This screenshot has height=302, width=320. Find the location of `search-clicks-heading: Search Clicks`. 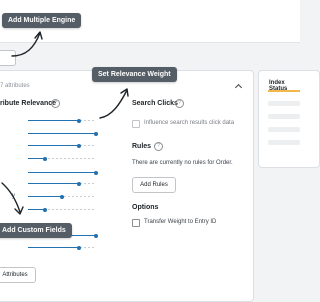

search-clicks-heading: Search Clicks is located at coordinates (155, 103).